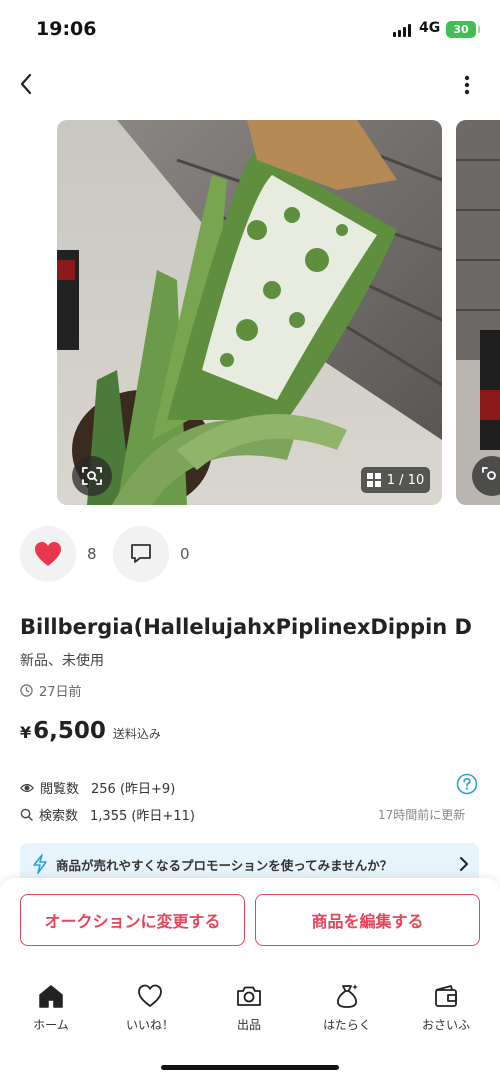  What do you see at coordinates (51, 996) in the screenshot?
I see `home-icon` at bounding box center [51, 996].